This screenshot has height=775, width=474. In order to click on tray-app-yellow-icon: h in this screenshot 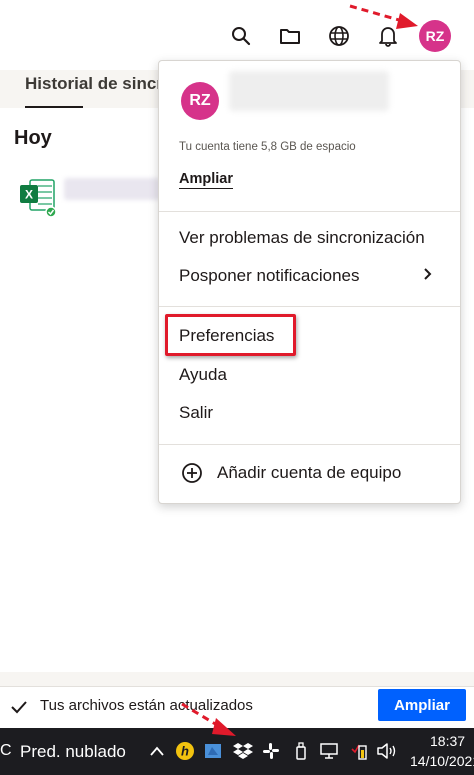, I will do `click(185, 751)`.